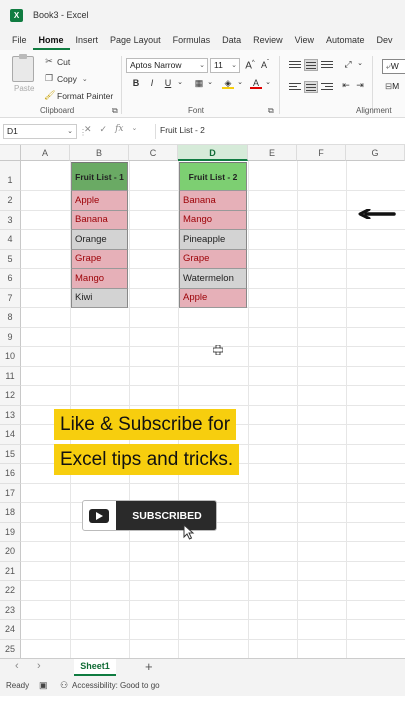 This screenshot has width=405, height=720. What do you see at coordinates (10, 376) in the screenshot?
I see `row-header-11: 11` at bounding box center [10, 376].